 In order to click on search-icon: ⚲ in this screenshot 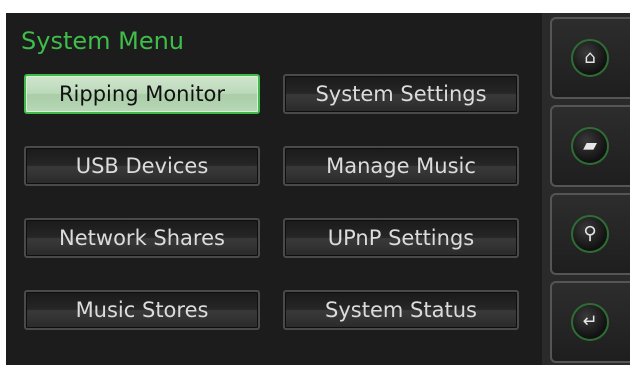, I will do `click(590, 234)`.